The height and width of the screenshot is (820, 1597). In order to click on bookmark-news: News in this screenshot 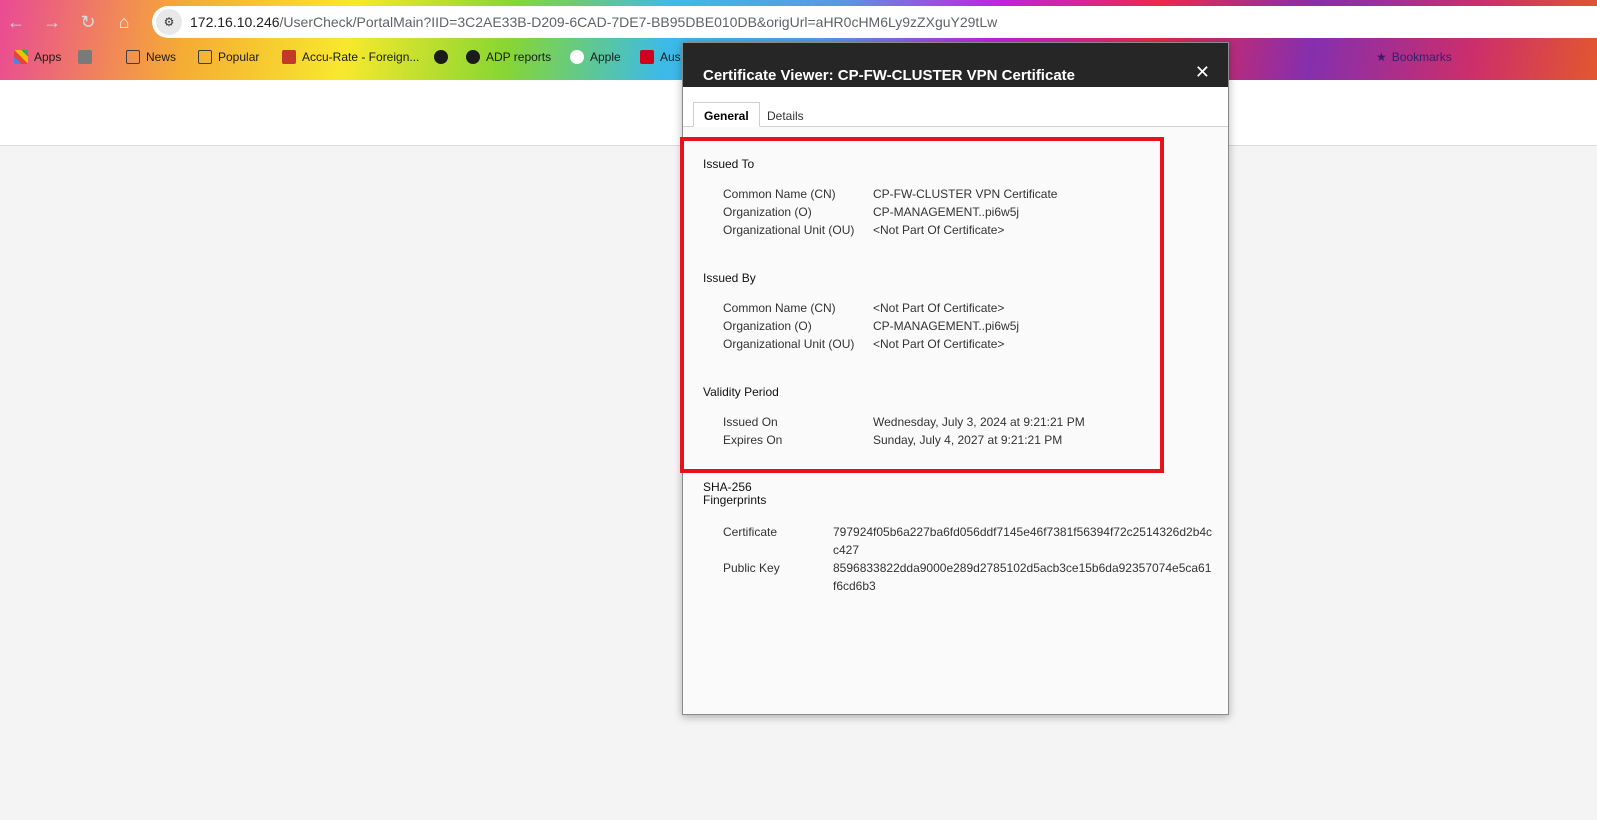, I will do `click(151, 57)`.